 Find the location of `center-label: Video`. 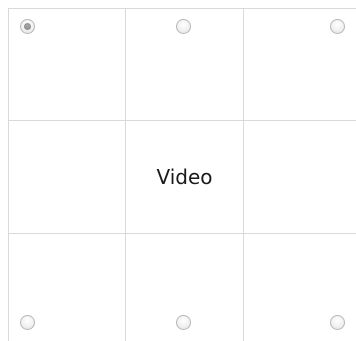

center-label: Video is located at coordinates (184, 177).